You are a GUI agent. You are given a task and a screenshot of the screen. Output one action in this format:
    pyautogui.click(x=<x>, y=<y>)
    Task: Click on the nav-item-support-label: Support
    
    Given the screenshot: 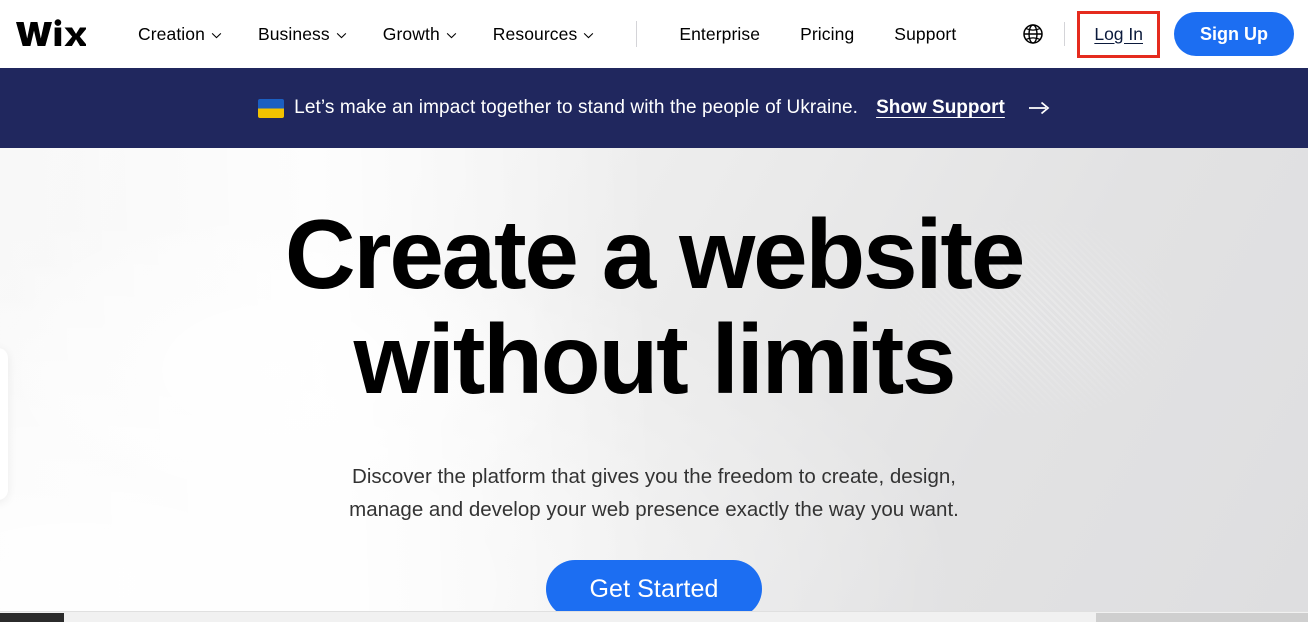 What is the action you would take?
    pyautogui.click(x=925, y=33)
    